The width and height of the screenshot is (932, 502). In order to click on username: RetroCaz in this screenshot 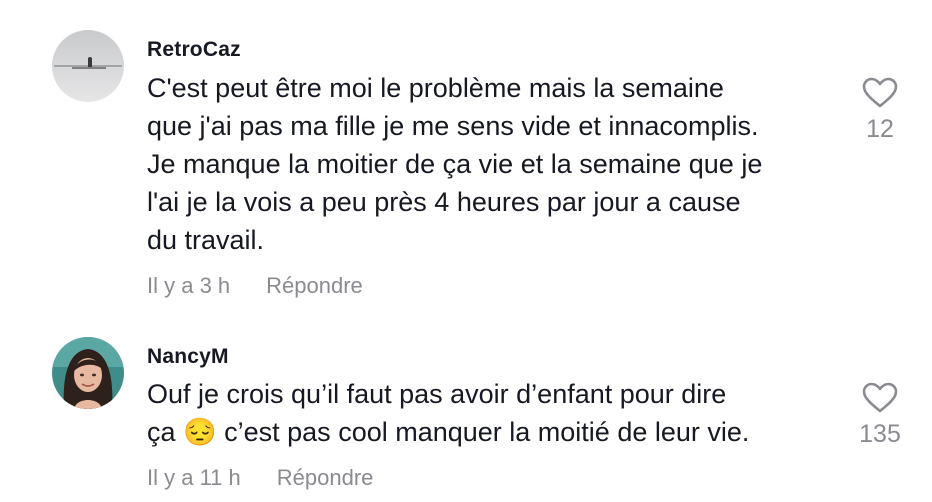, I will do `click(194, 50)`.